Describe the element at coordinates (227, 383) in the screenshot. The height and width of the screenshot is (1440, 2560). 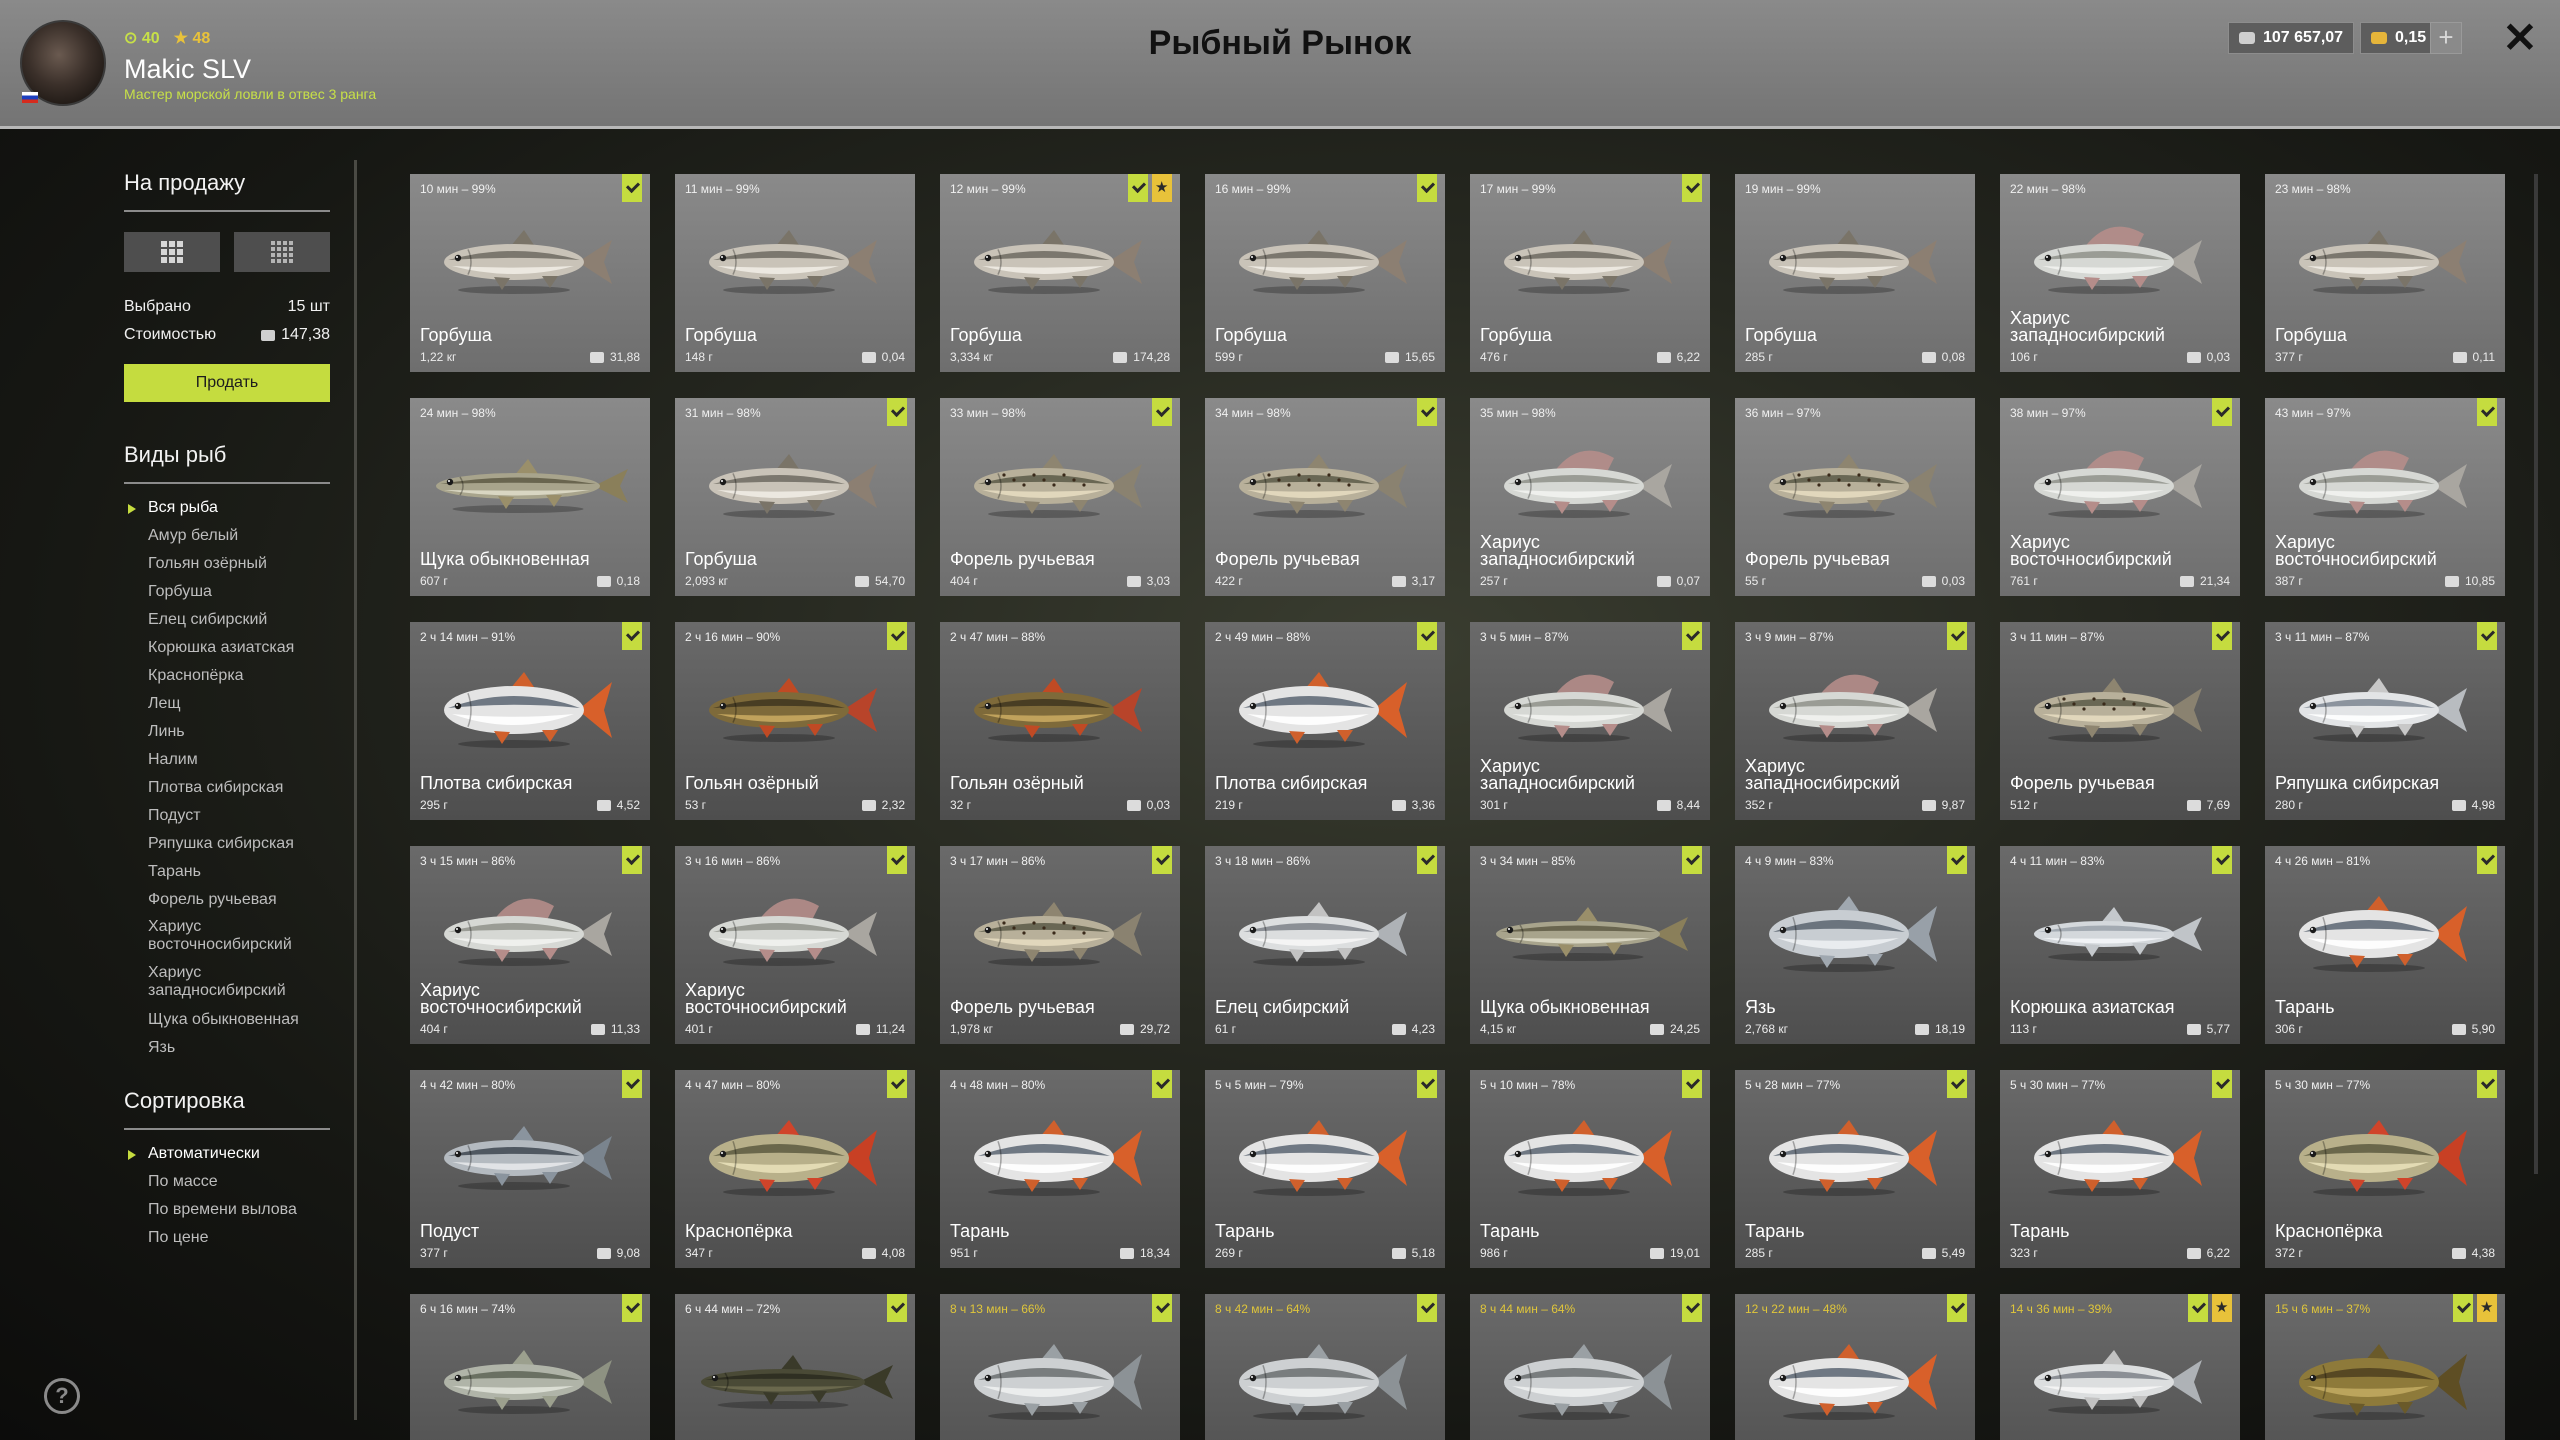
I see `sell-button: Продать` at that location.